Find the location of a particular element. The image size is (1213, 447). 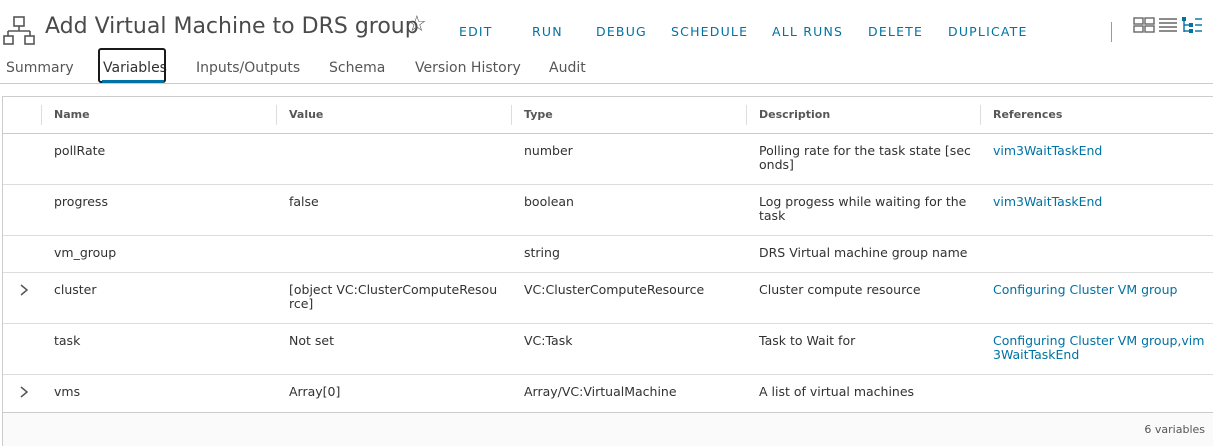

schedule-button: SCHEDULE is located at coordinates (709, 31).